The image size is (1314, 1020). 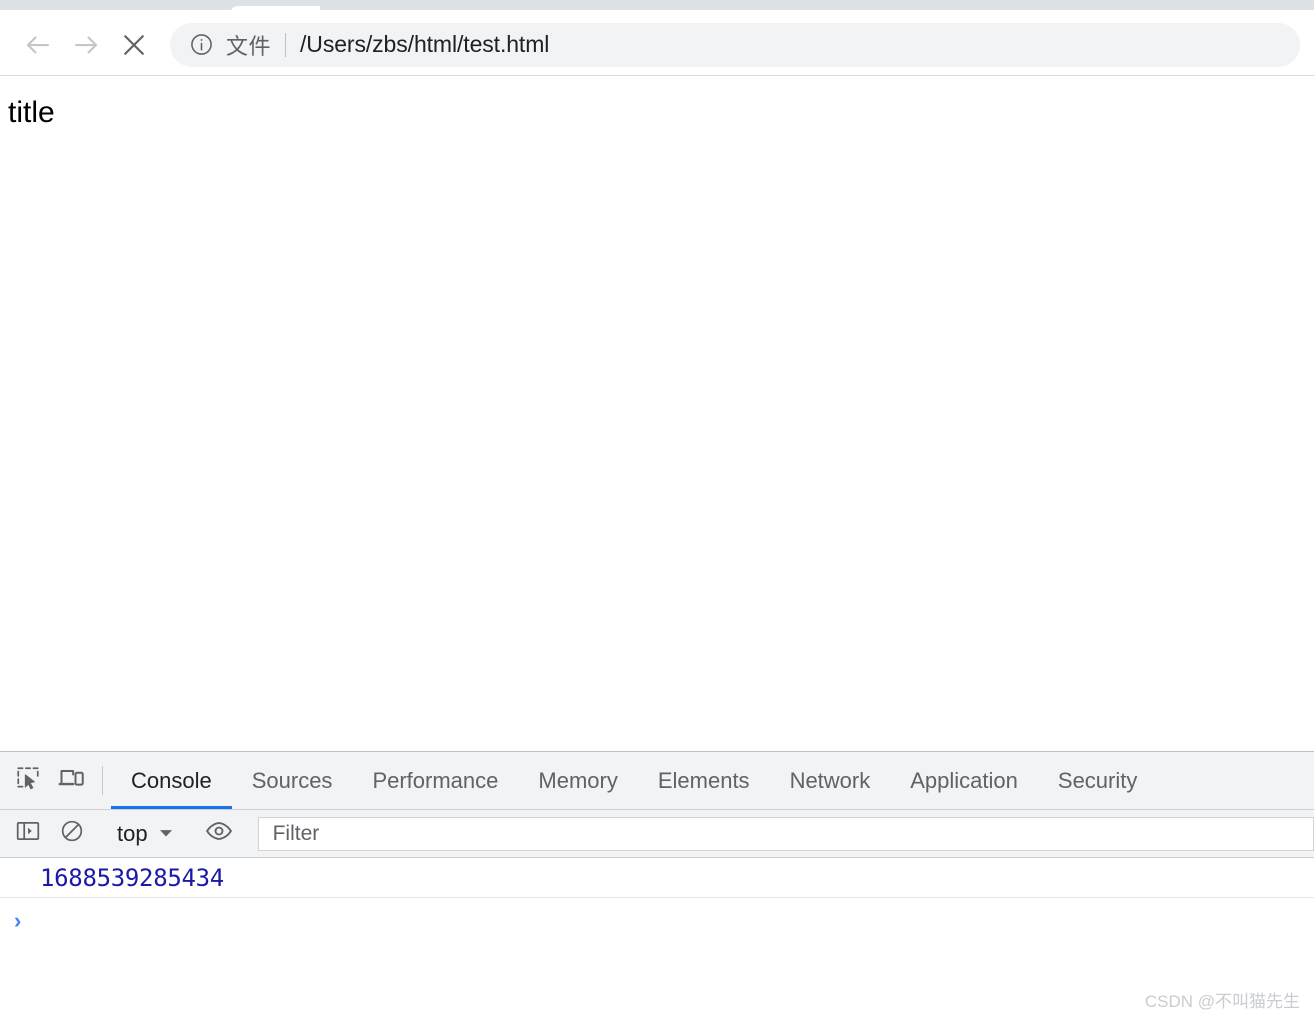 I want to click on tab-label: Performance, so click(x=435, y=780).